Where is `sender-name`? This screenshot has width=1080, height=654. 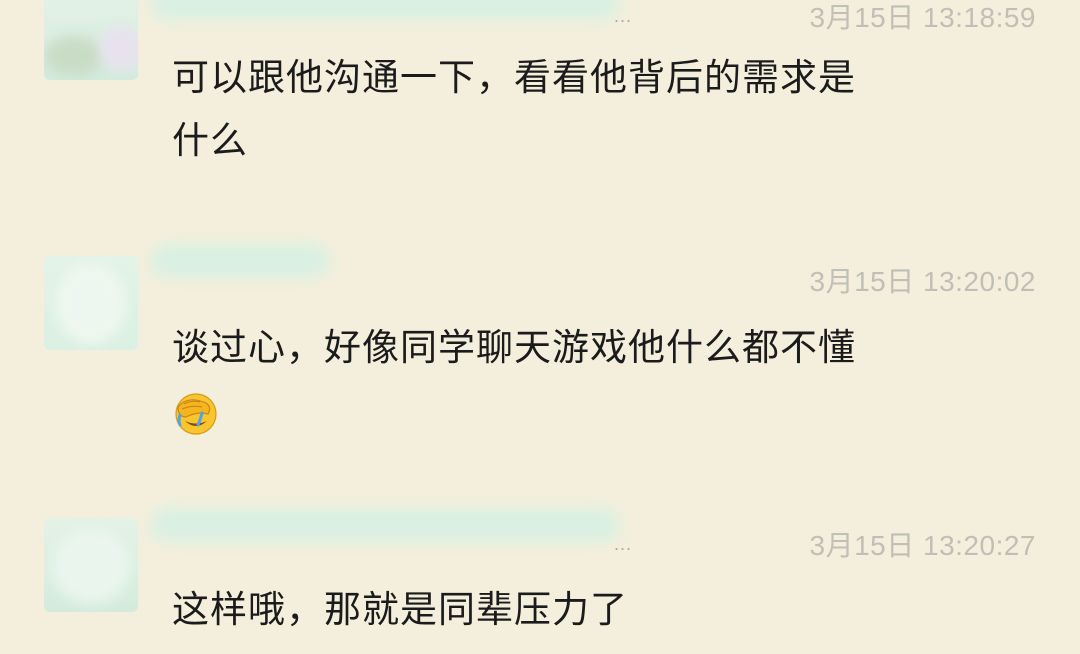
sender-name is located at coordinates (385, 525).